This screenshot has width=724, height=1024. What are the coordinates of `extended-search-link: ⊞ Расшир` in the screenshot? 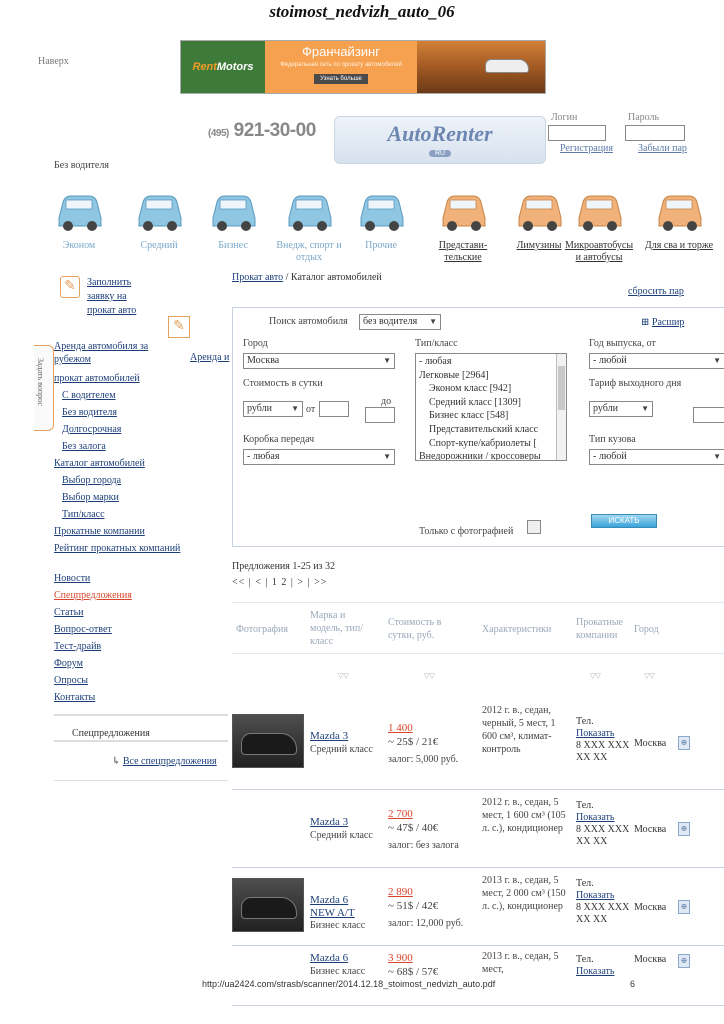 It's located at (662, 322).